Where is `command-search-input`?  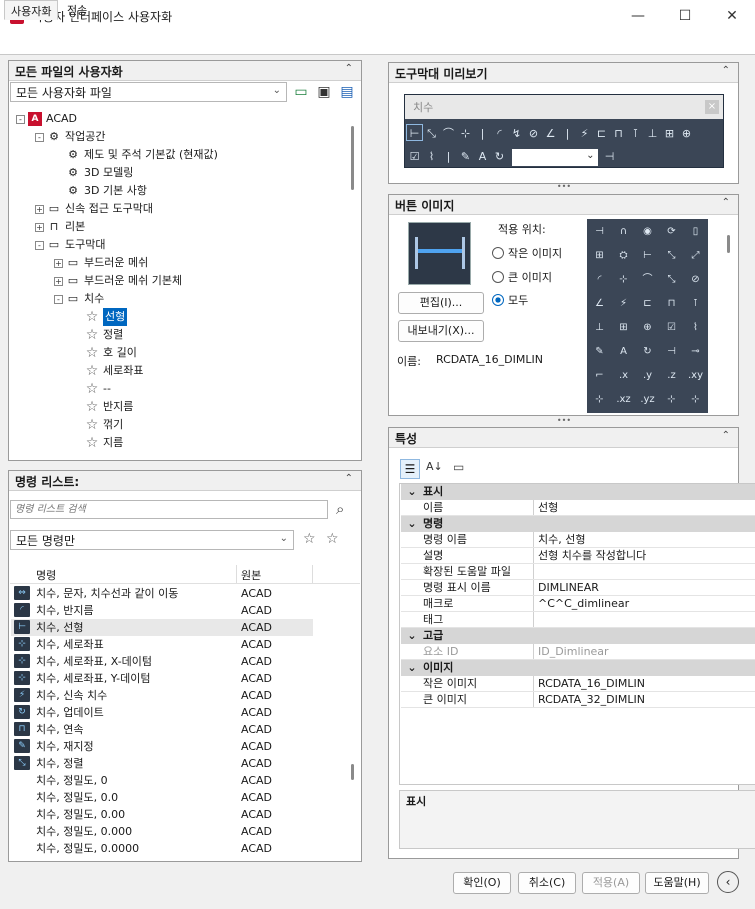
command-search-input is located at coordinates (169, 509).